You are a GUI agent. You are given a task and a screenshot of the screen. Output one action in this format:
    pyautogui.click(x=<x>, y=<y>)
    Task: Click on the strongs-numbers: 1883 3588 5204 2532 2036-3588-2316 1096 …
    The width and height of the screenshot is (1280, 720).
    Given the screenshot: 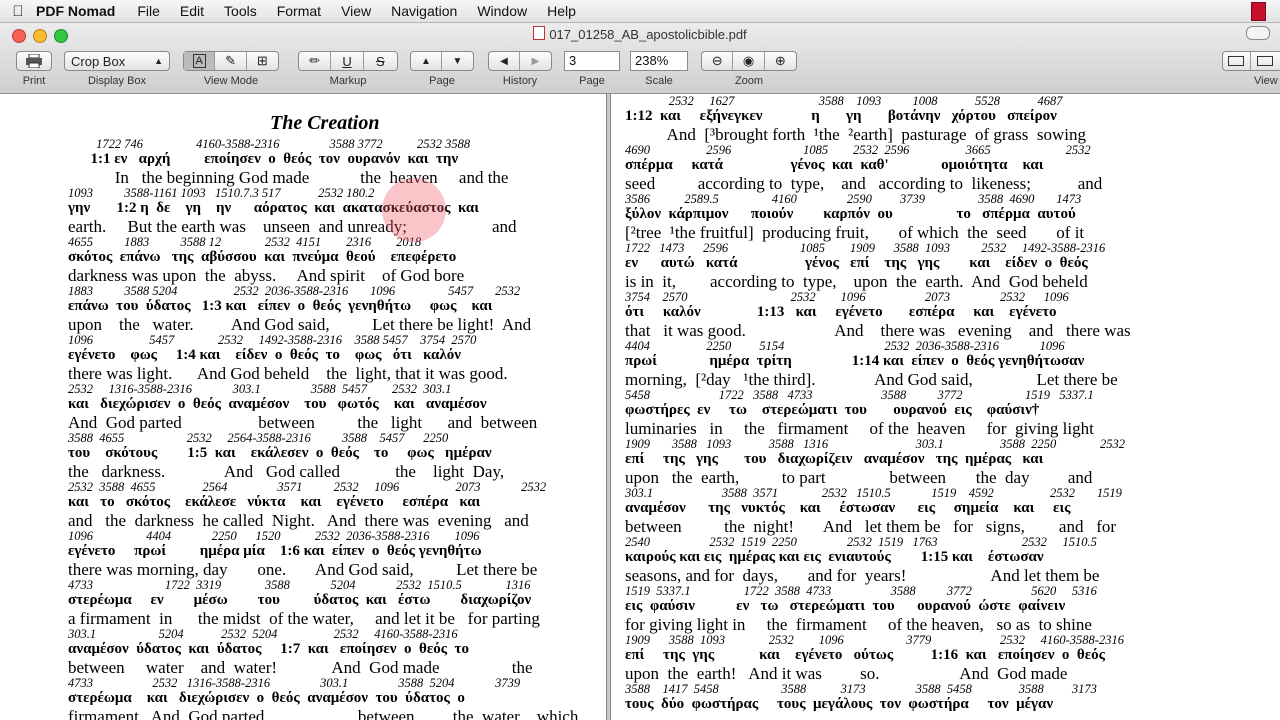 What is the action you would take?
    pyautogui.click(x=294, y=291)
    